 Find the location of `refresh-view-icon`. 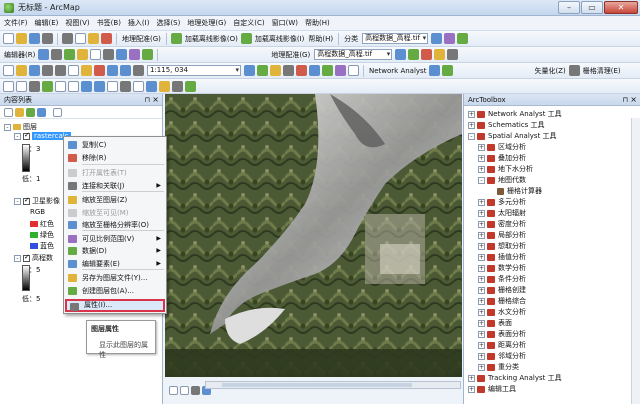

refresh-view-icon is located at coordinates (195, 390).